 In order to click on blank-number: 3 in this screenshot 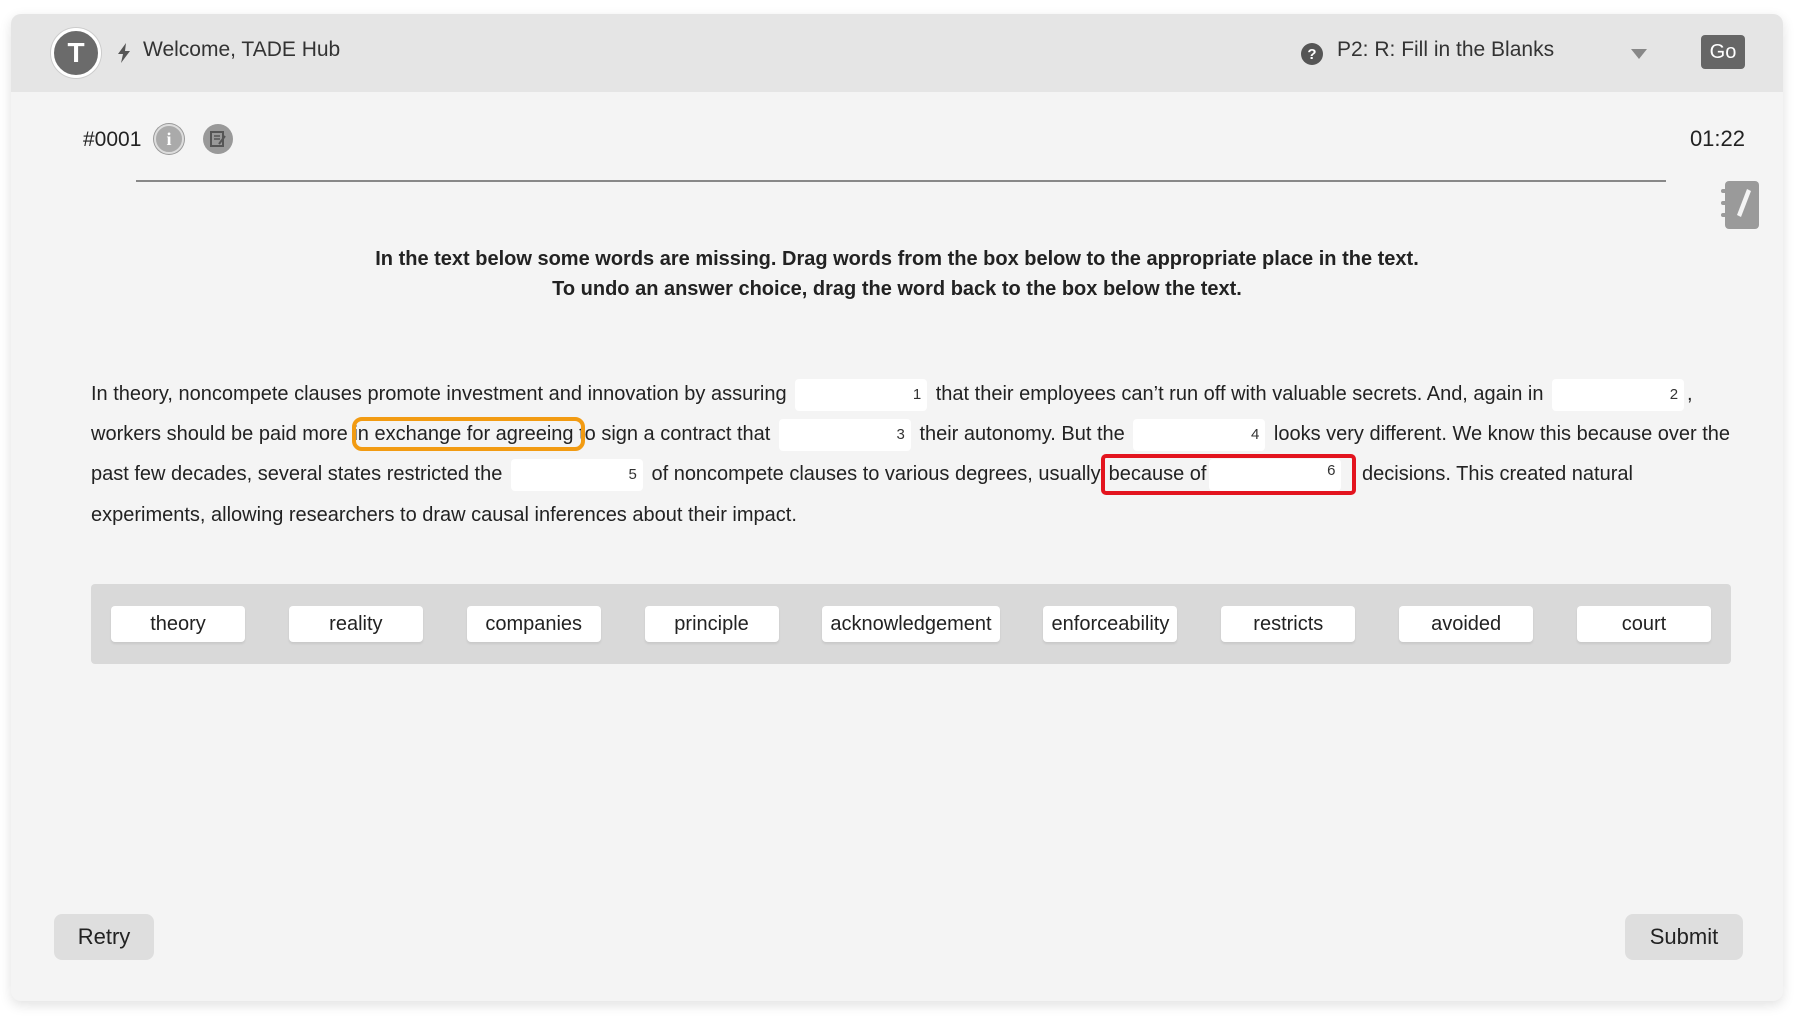, I will do `click(900, 434)`.